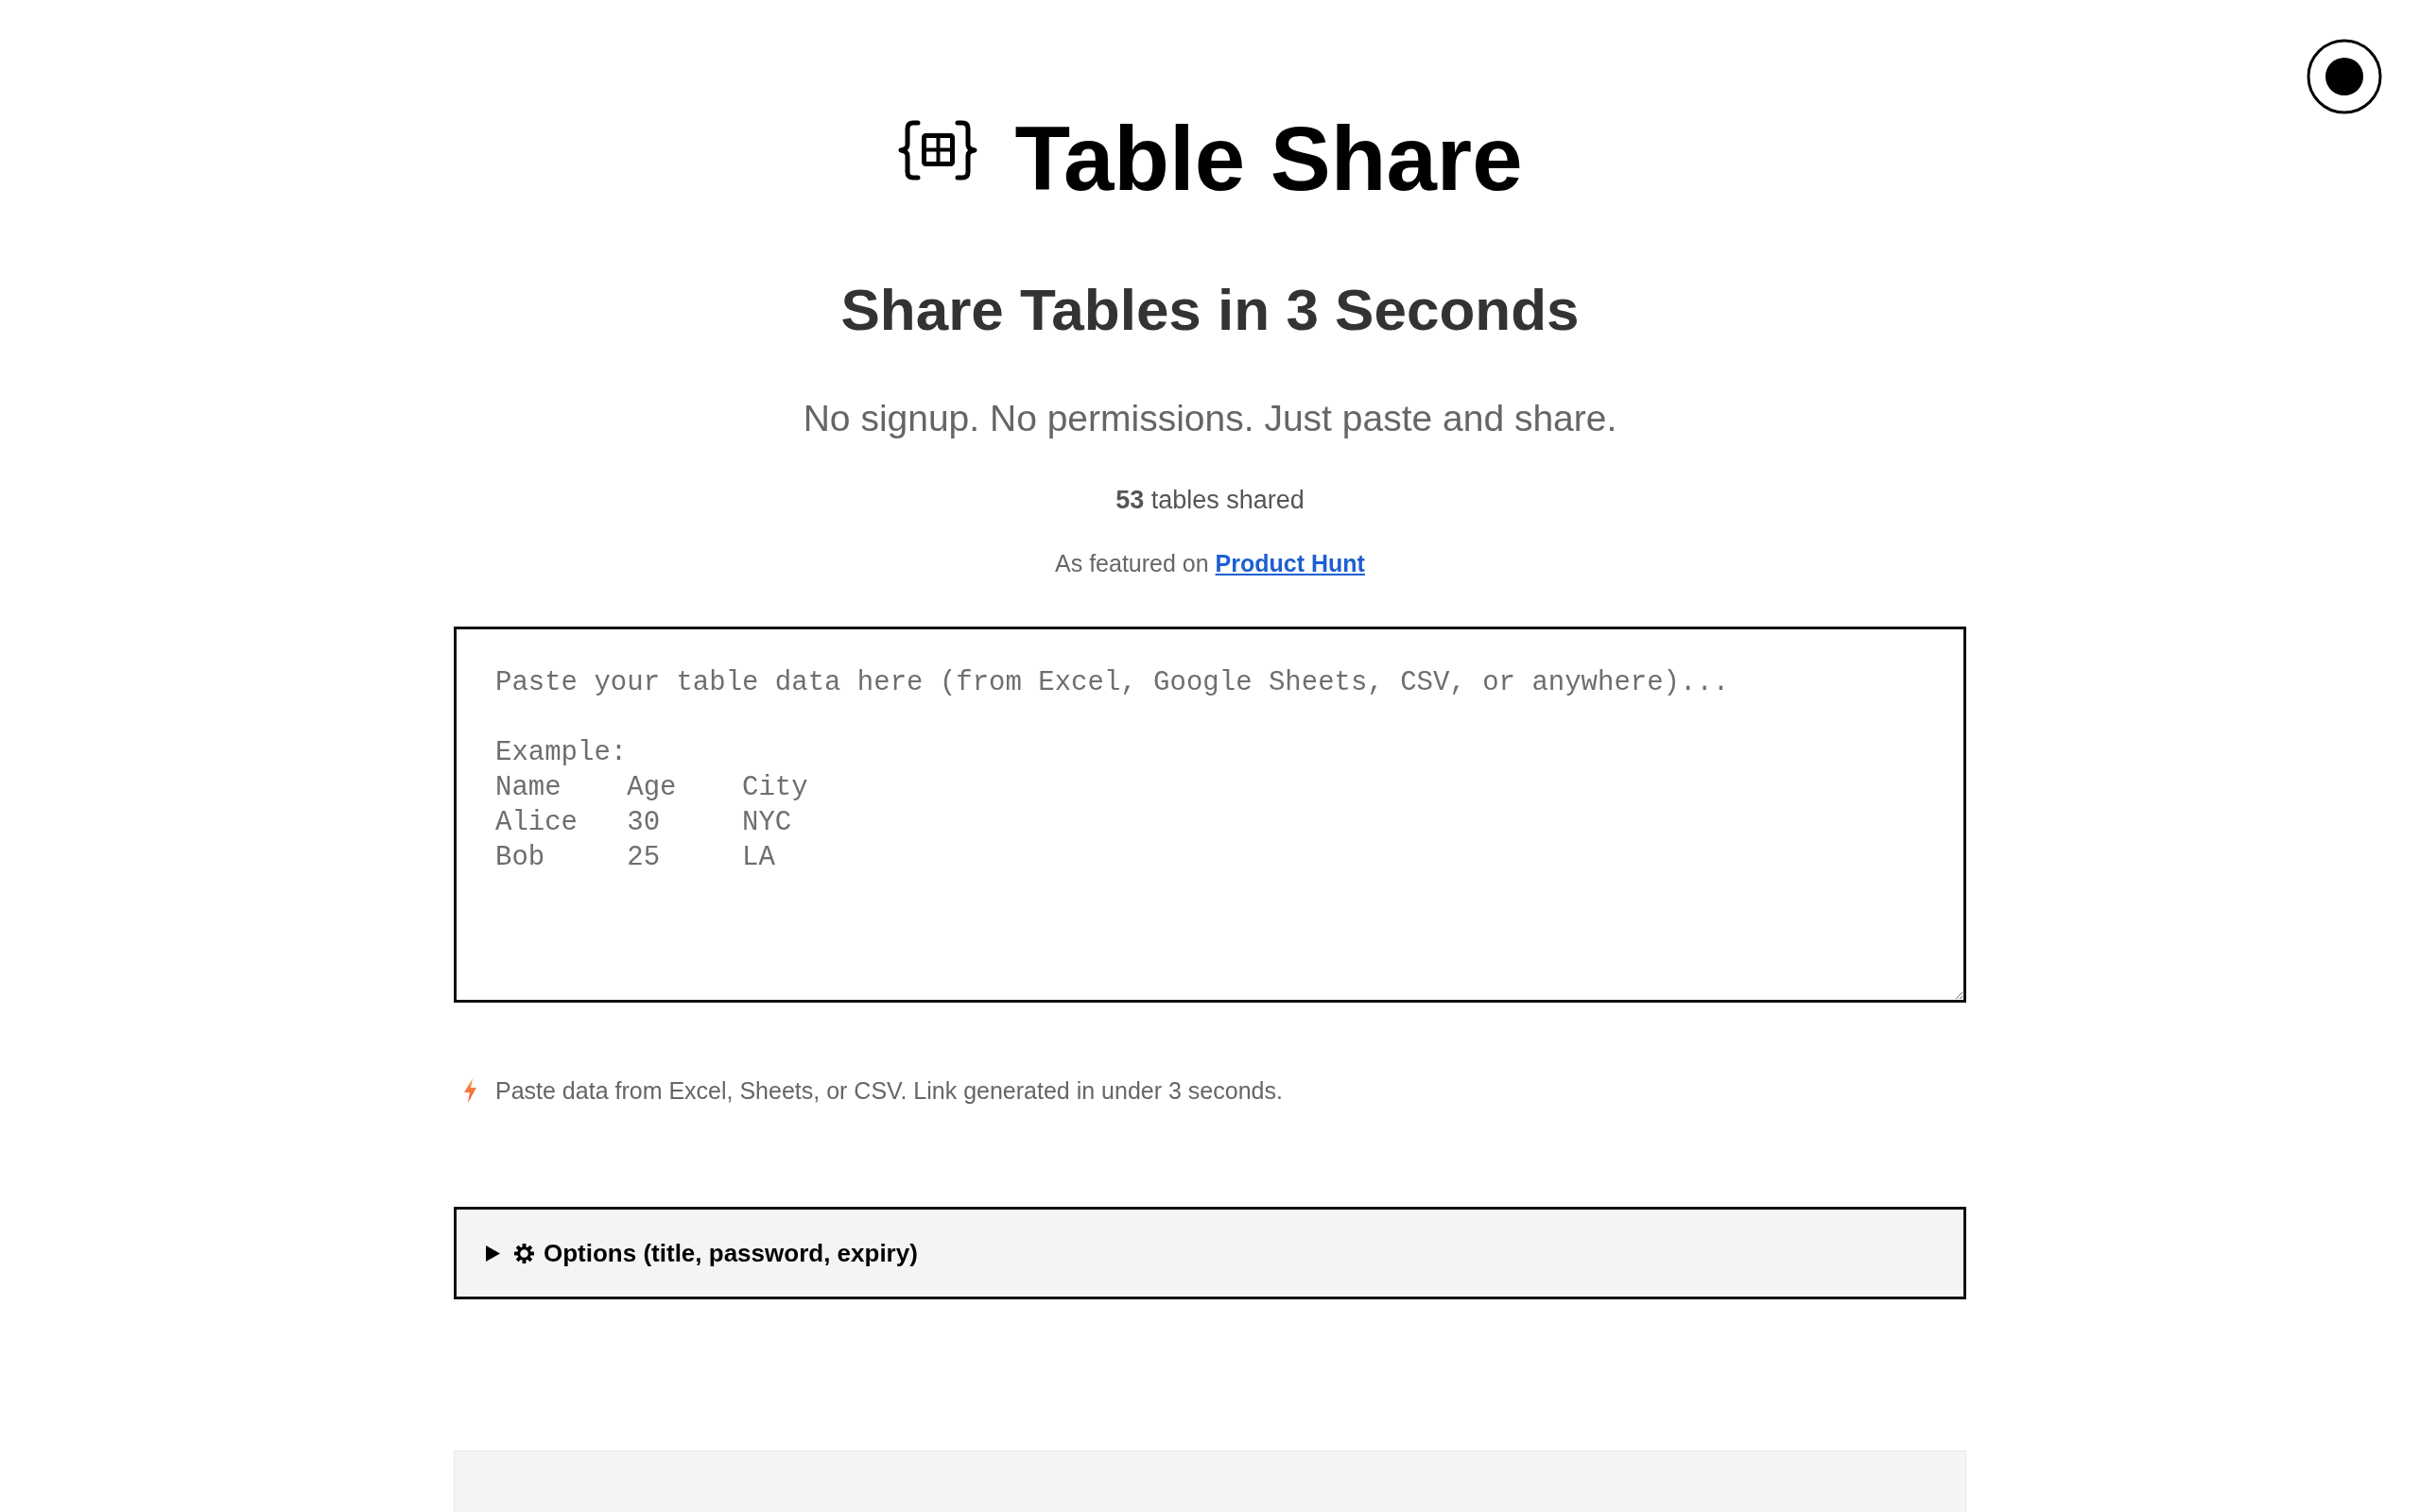  What do you see at coordinates (1210, 500) in the screenshot?
I see `tables-shared-count: 53 tables shared` at bounding box center [1210, 500].